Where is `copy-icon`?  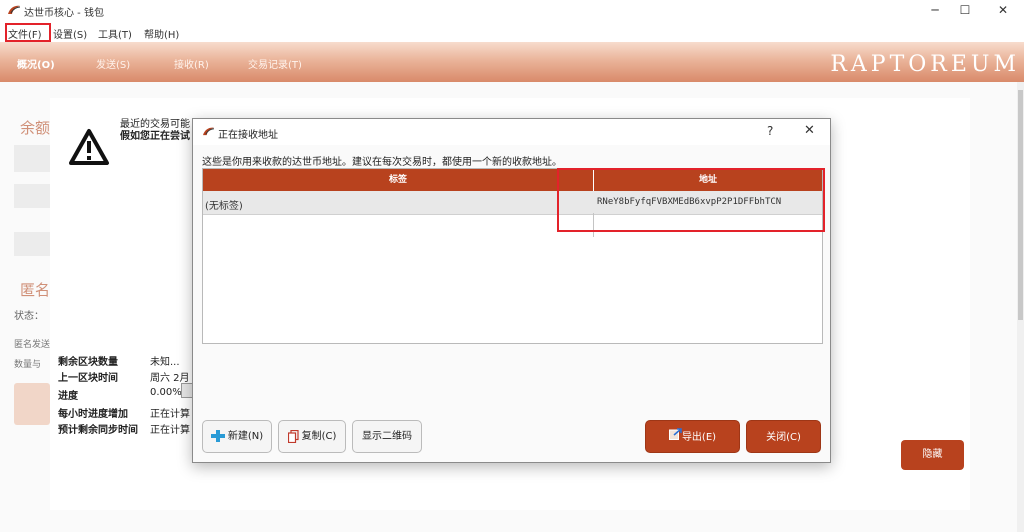 copy-icon is located at coordinates (293, 436).